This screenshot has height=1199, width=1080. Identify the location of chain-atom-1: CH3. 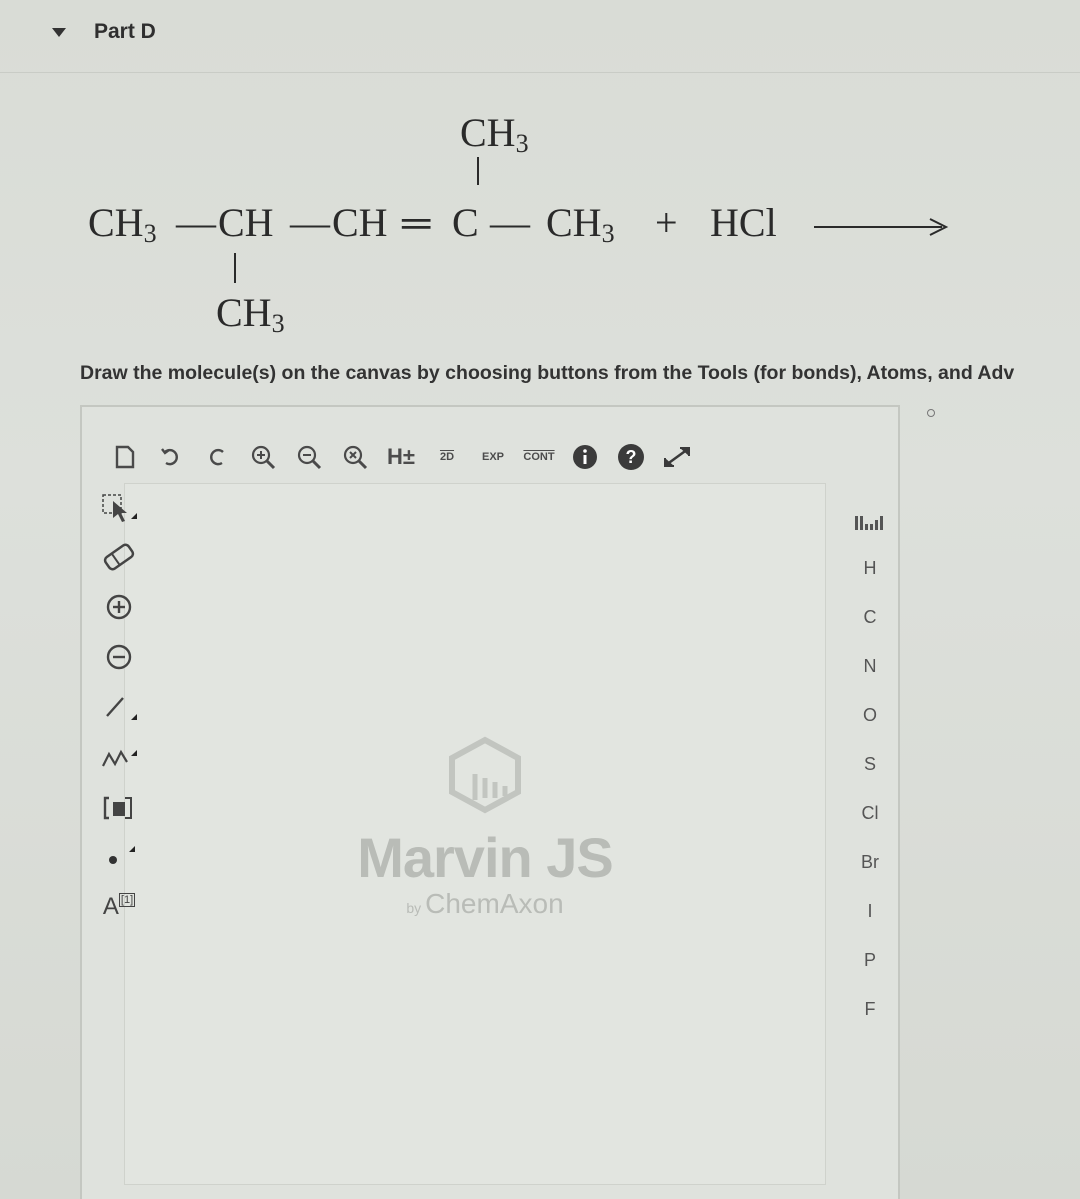
(122, 224).